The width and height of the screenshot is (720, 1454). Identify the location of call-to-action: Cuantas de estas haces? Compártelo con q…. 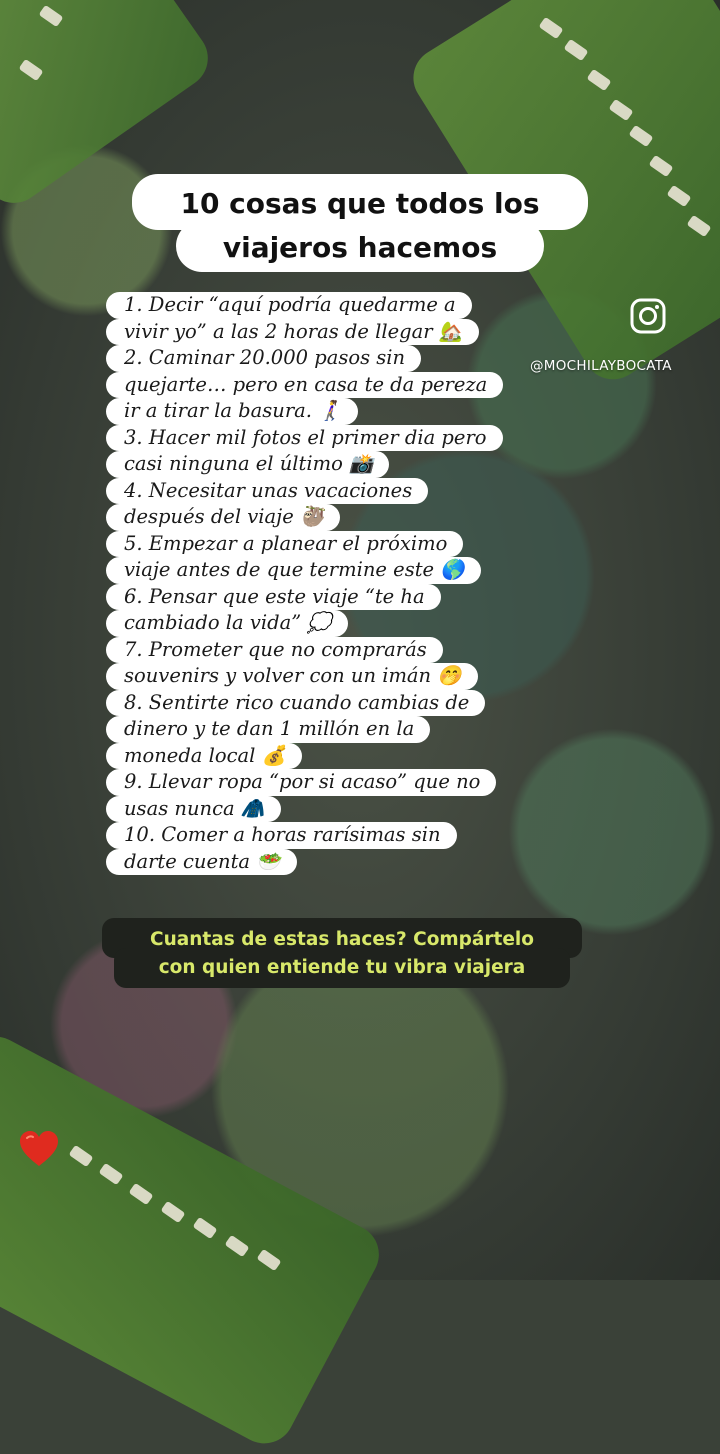
(342, 953).